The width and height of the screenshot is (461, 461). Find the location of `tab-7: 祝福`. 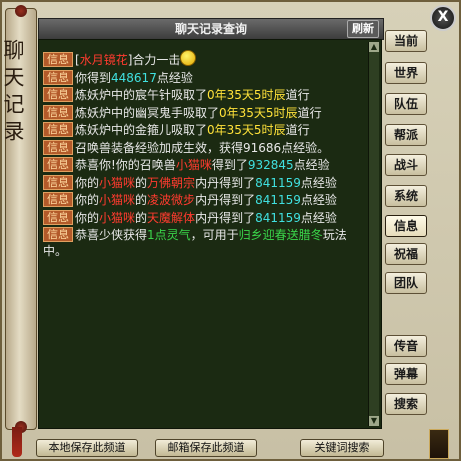

tab-7: 祝福 is located at coordinates (406, 254).